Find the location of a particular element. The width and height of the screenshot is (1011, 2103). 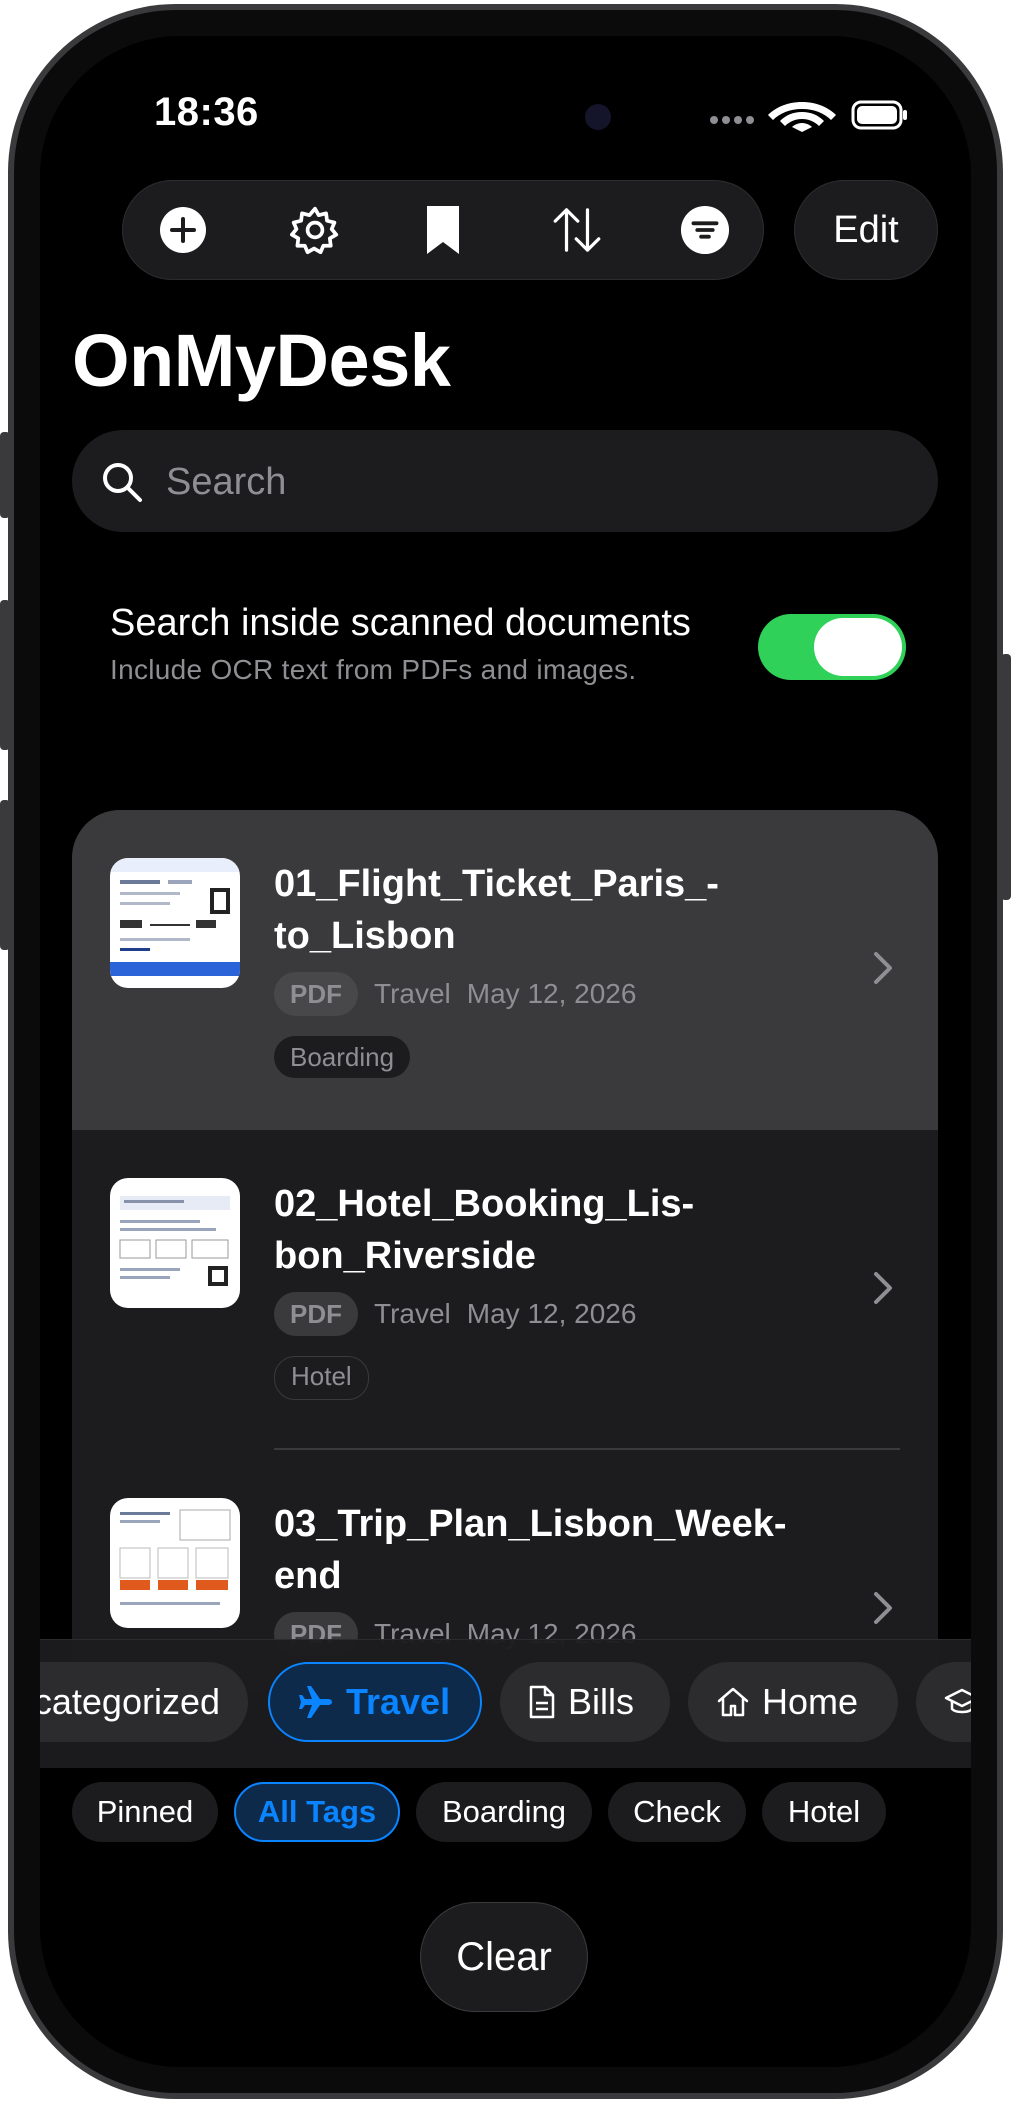

ocr-toggle is located at coordinates (832, 647).